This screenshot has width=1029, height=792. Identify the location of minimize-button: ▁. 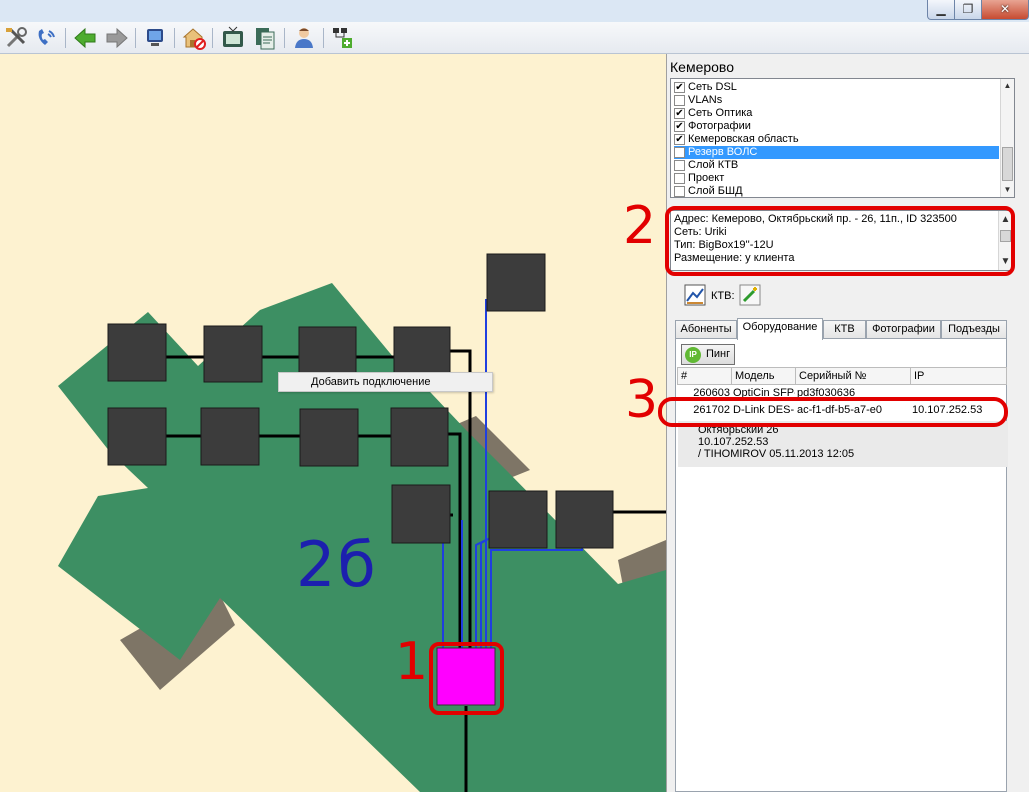
(941, 10).